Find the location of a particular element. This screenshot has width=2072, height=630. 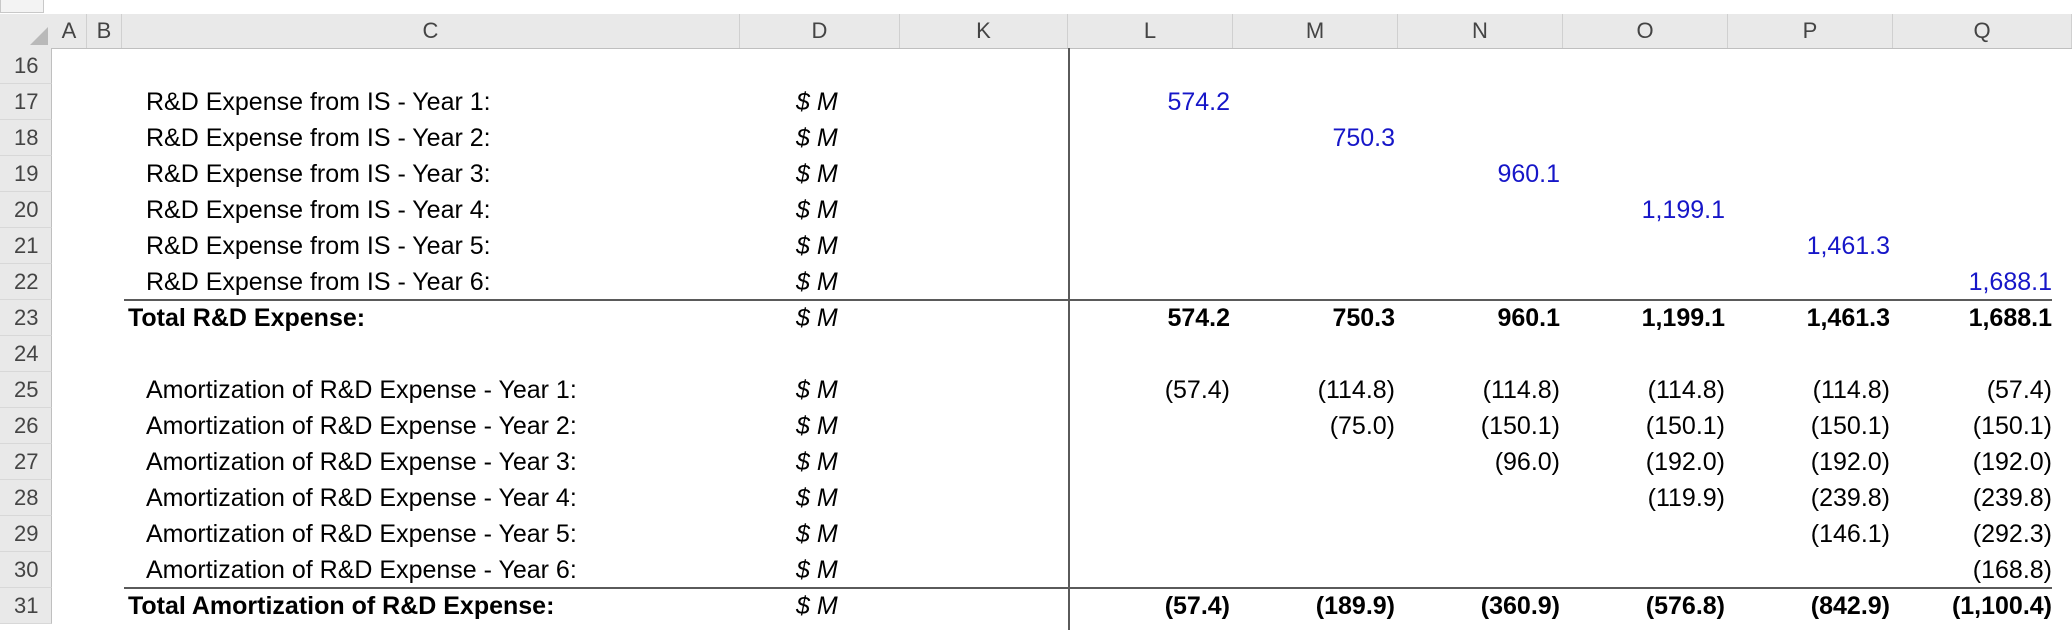

column-header-n: N is located at coordinates (1480, 31).